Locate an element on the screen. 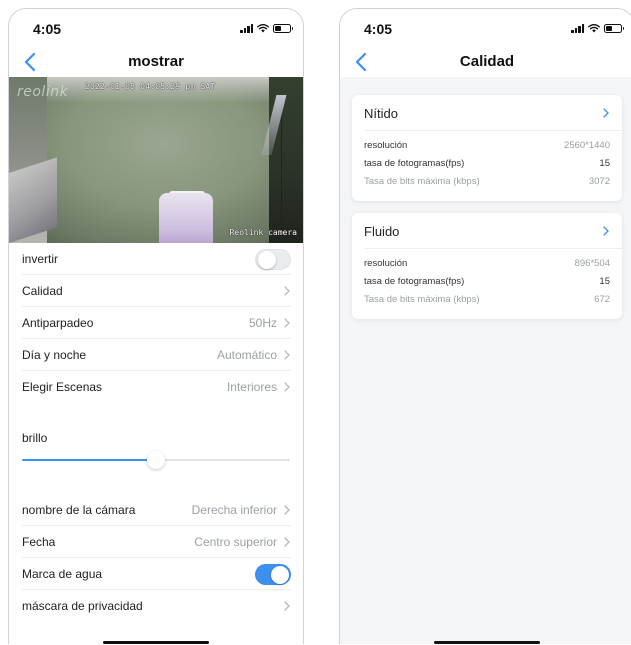 The width and height of the screenshot is (631, 645). spec-value: 896*504 is located at coordinates (592, 263).